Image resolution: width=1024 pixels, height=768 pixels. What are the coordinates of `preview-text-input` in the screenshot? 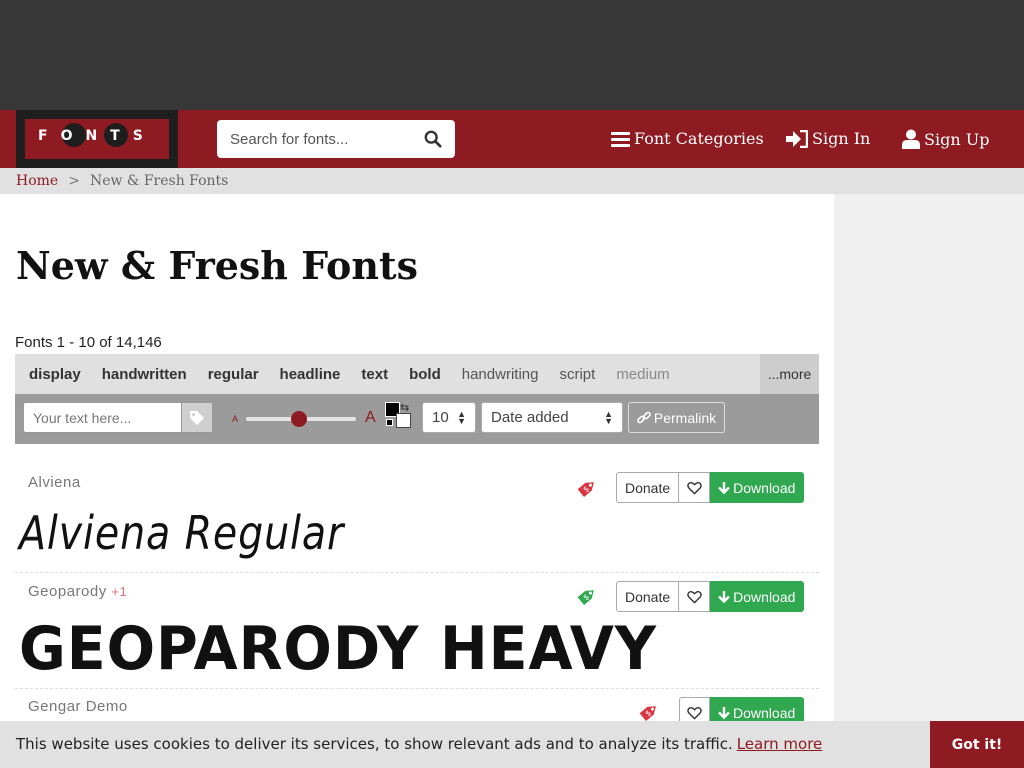 It's located at (103, 417).